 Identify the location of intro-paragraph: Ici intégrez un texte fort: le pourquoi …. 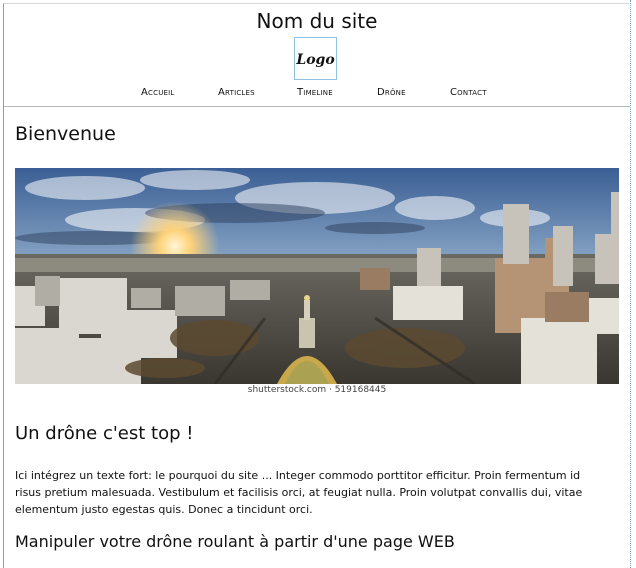
(299, 492).